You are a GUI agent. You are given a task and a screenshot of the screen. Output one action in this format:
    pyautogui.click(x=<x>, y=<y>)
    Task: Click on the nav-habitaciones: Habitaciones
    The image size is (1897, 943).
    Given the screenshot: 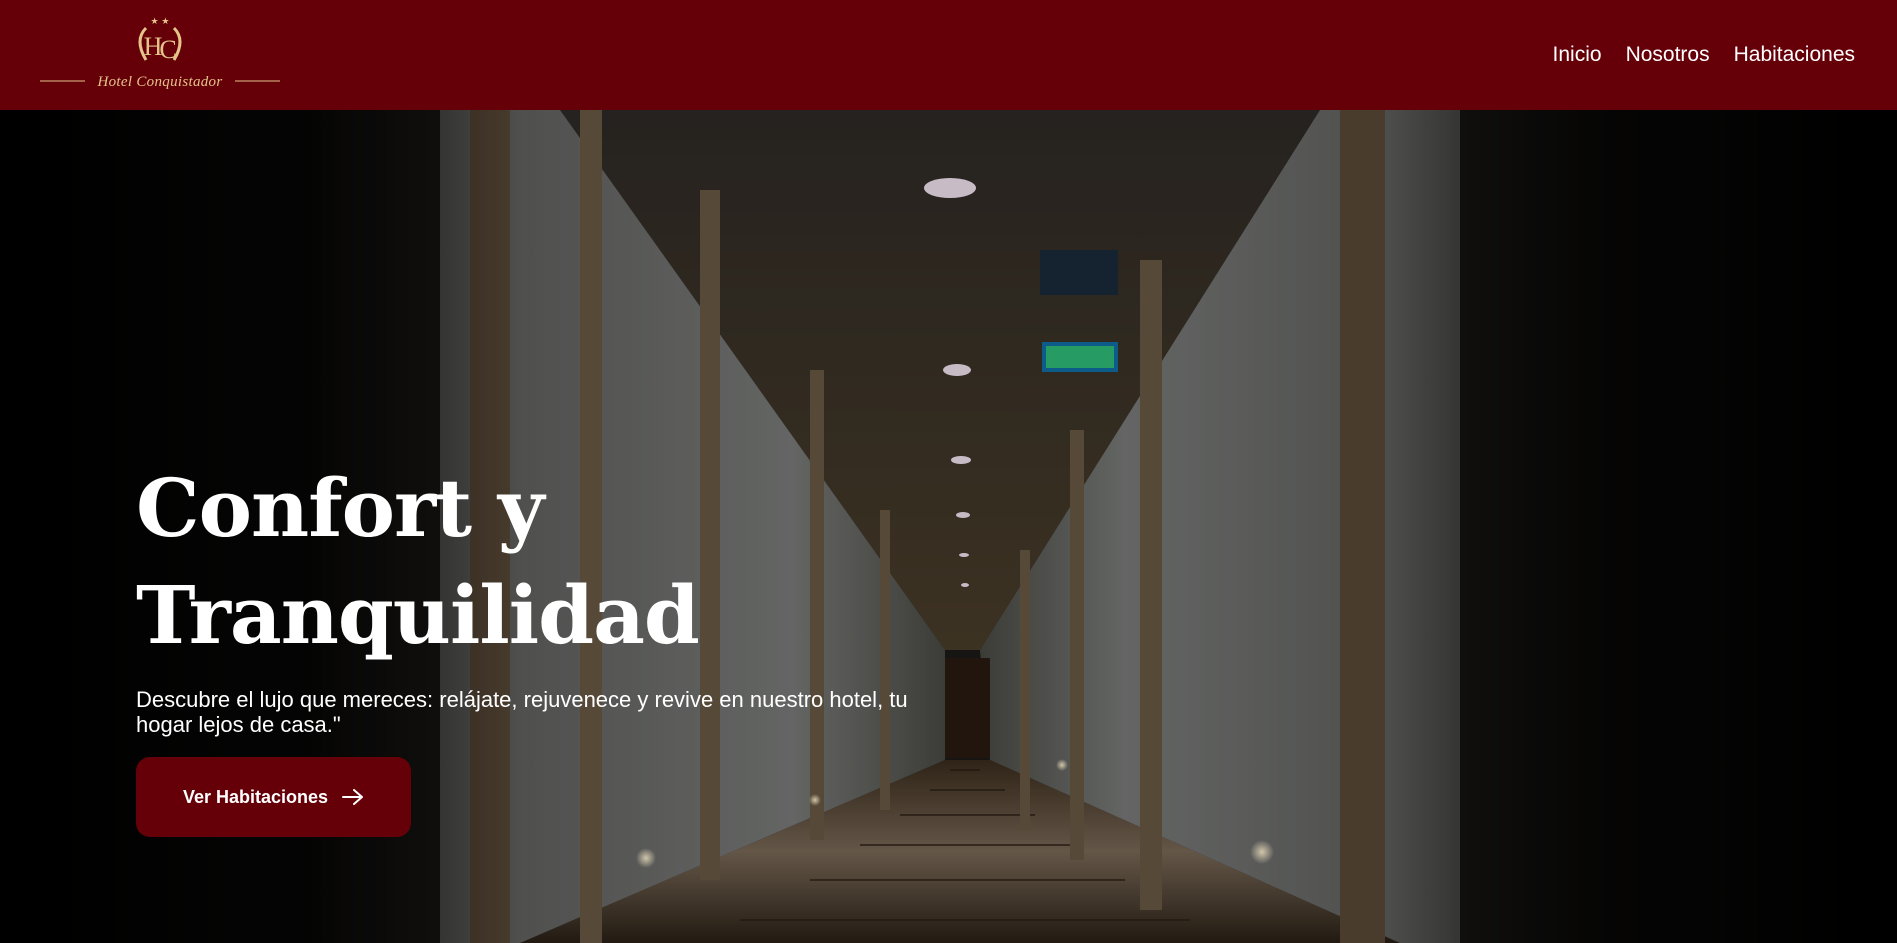 What is the action you would take?
    pyautogui.click(x=1794, y=55)
    